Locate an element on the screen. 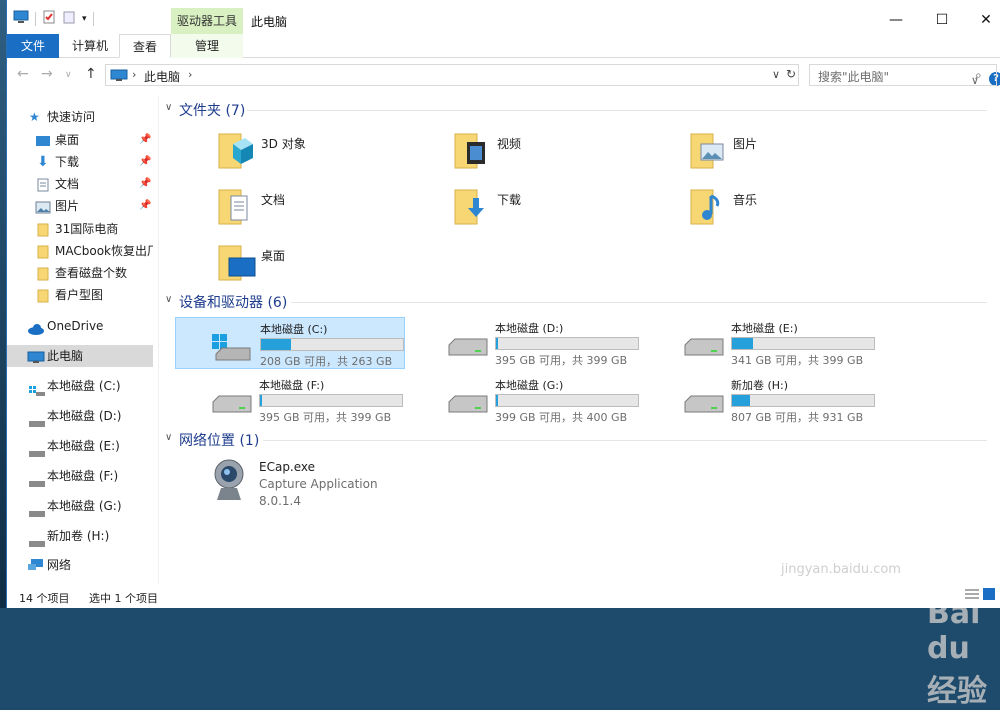 Image resolution: width=1000 pixels, height=710 pixels. nav-this-pc: 此电脑 is located at coordinates (80, 356).